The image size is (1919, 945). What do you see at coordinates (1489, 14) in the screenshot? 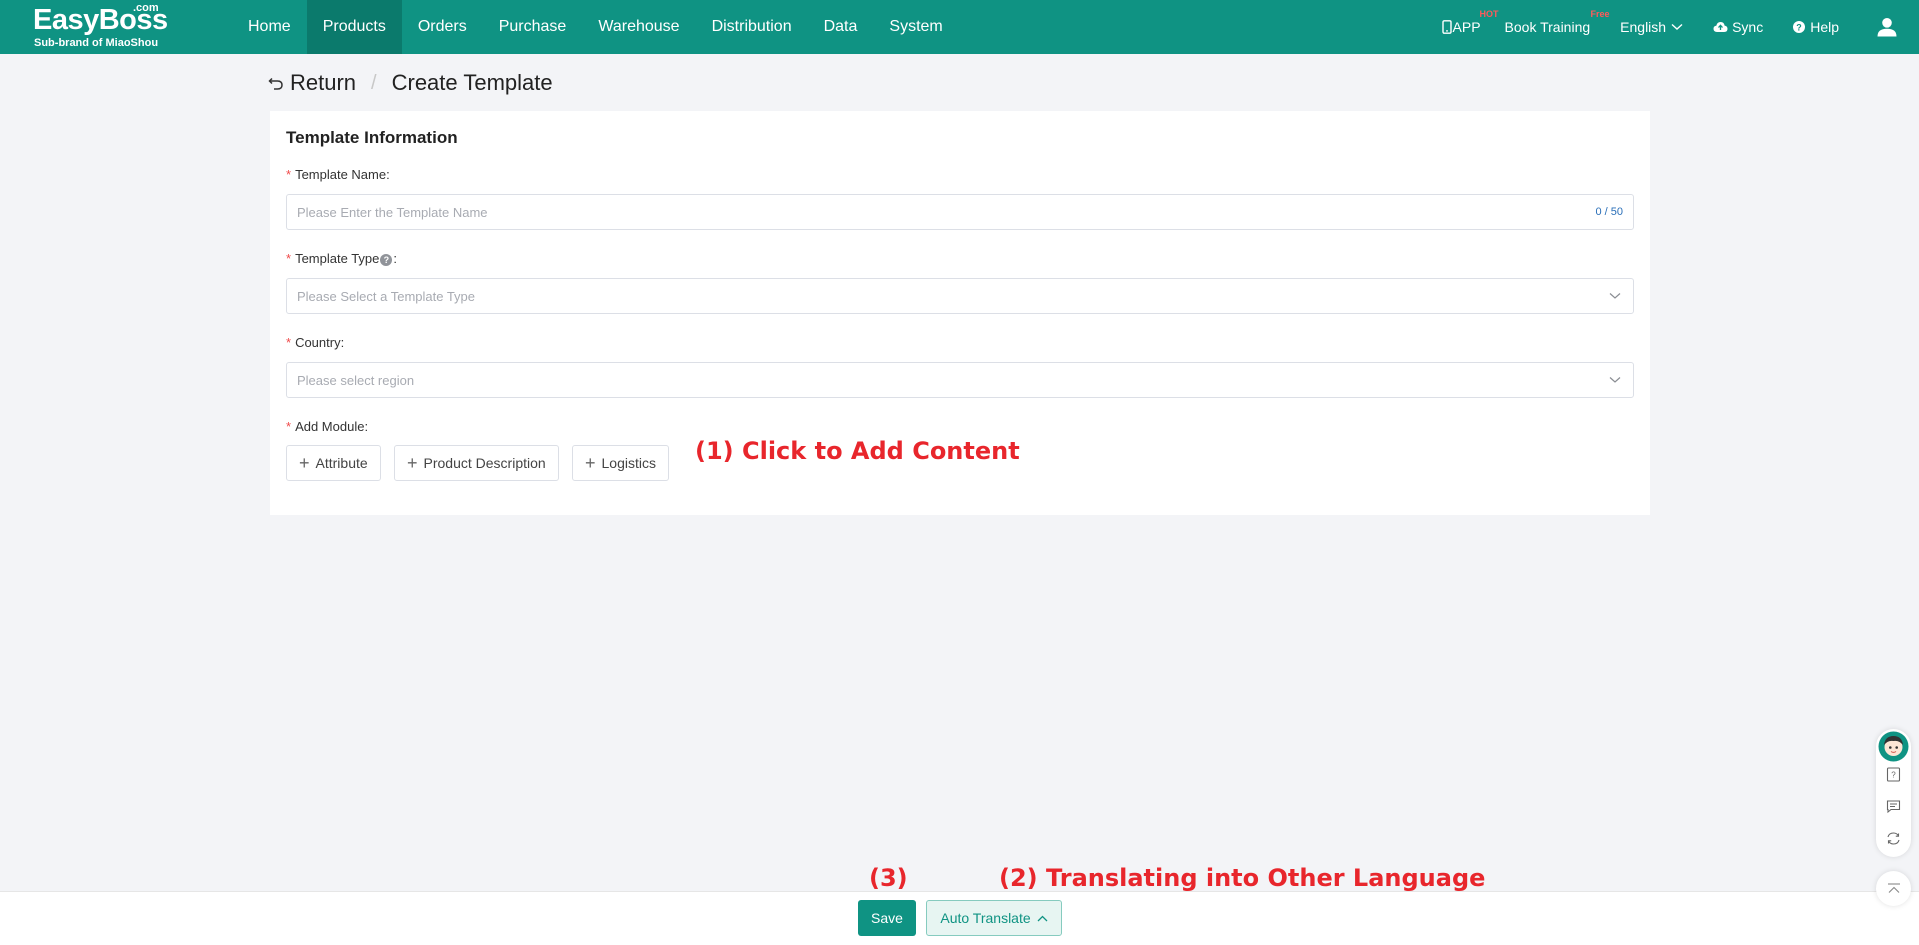
I see `hot-badge: HOT` at bounding box center [1489, 14].